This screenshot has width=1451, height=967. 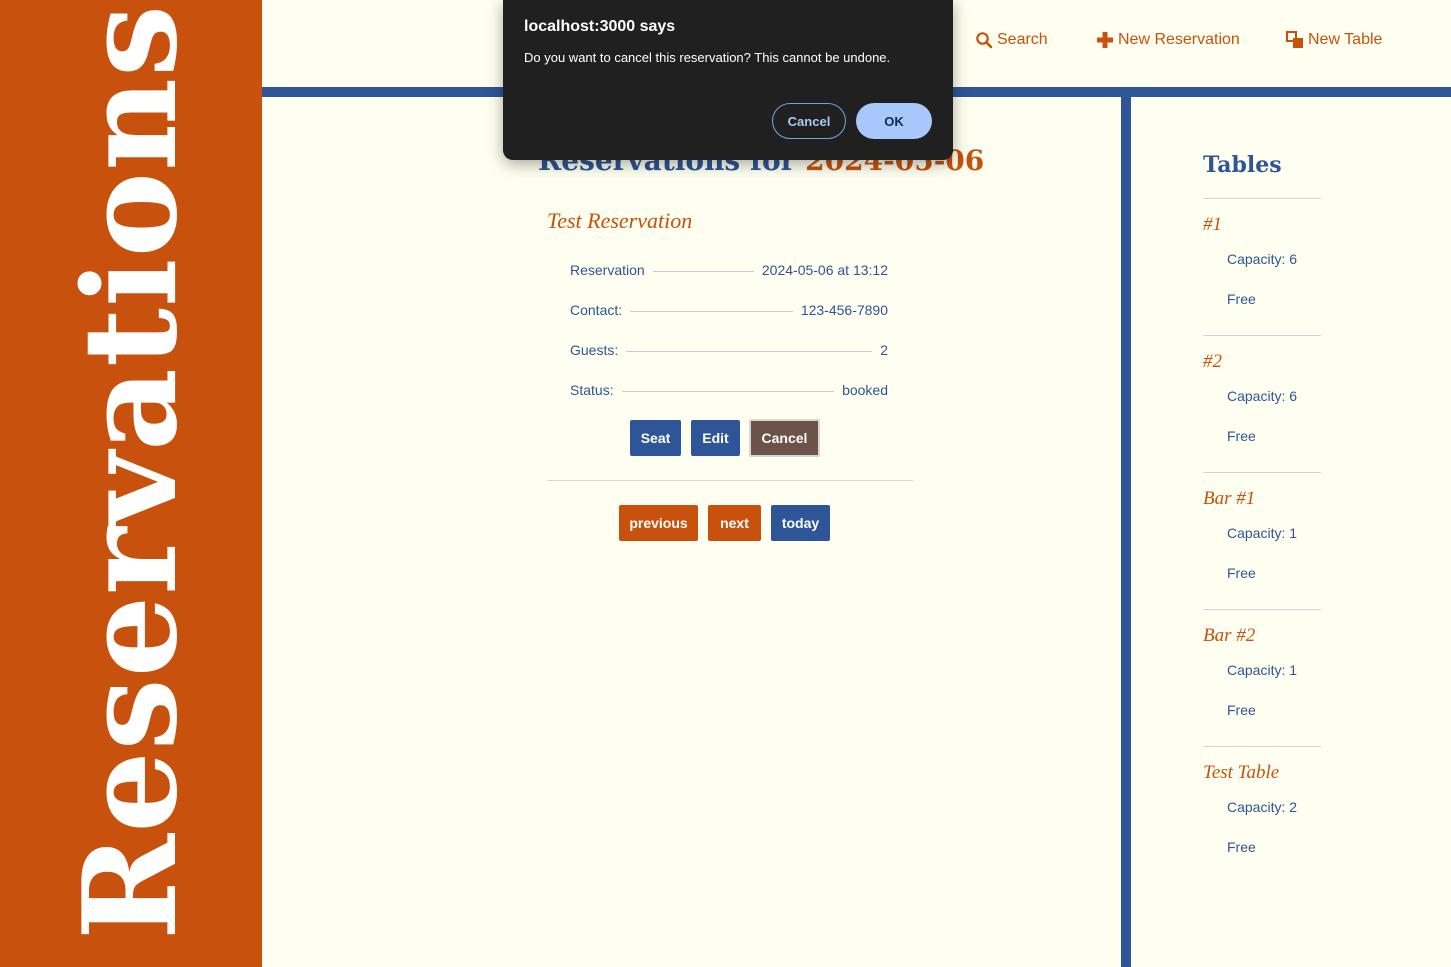 What do you see at coordinates (729, 310) in the screenshot?
I see `detail-row-contact: Contact: 123-456-7890` at bounding box center [729, 310].